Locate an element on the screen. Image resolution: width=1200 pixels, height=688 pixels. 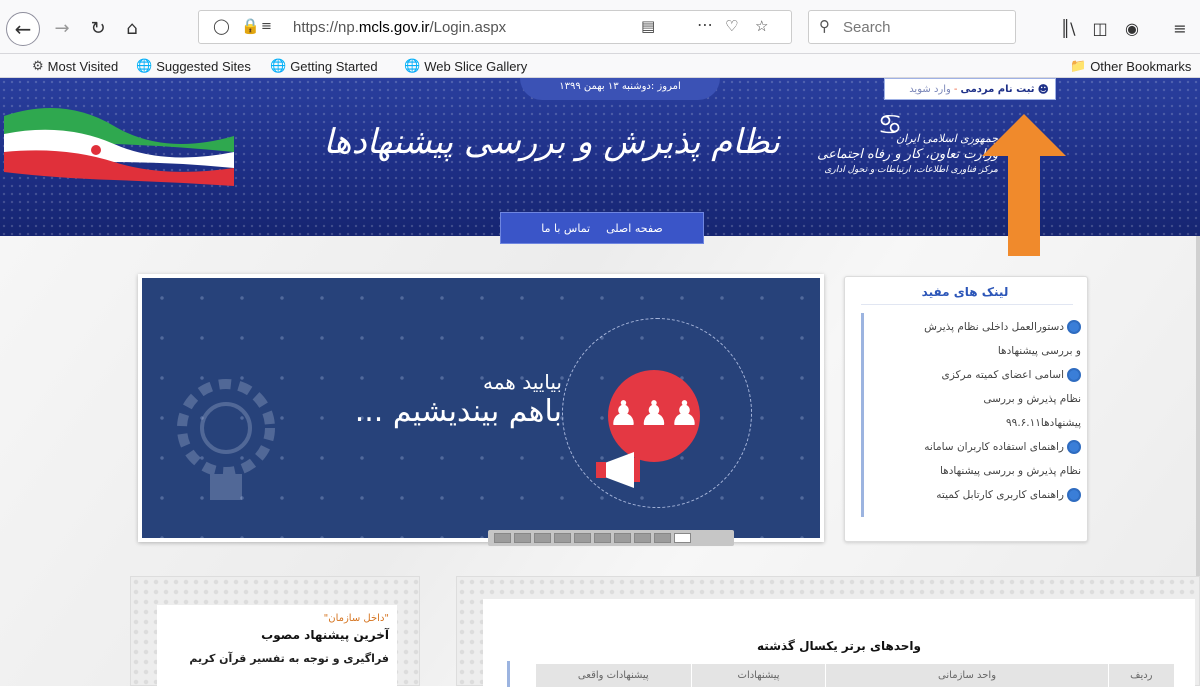
home-button: ⌂ is located at coordinates (132, 28).